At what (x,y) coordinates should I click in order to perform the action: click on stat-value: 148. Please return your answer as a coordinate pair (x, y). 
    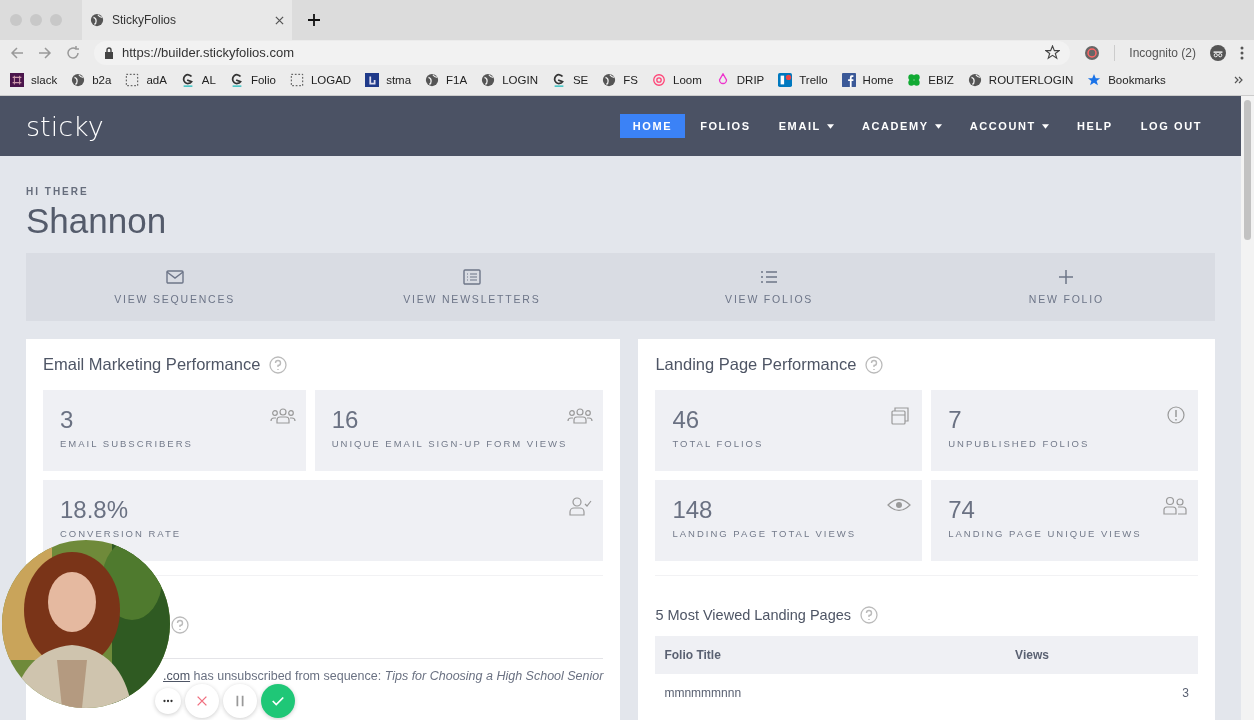
    Looking at the image, I should click on (693, 510).